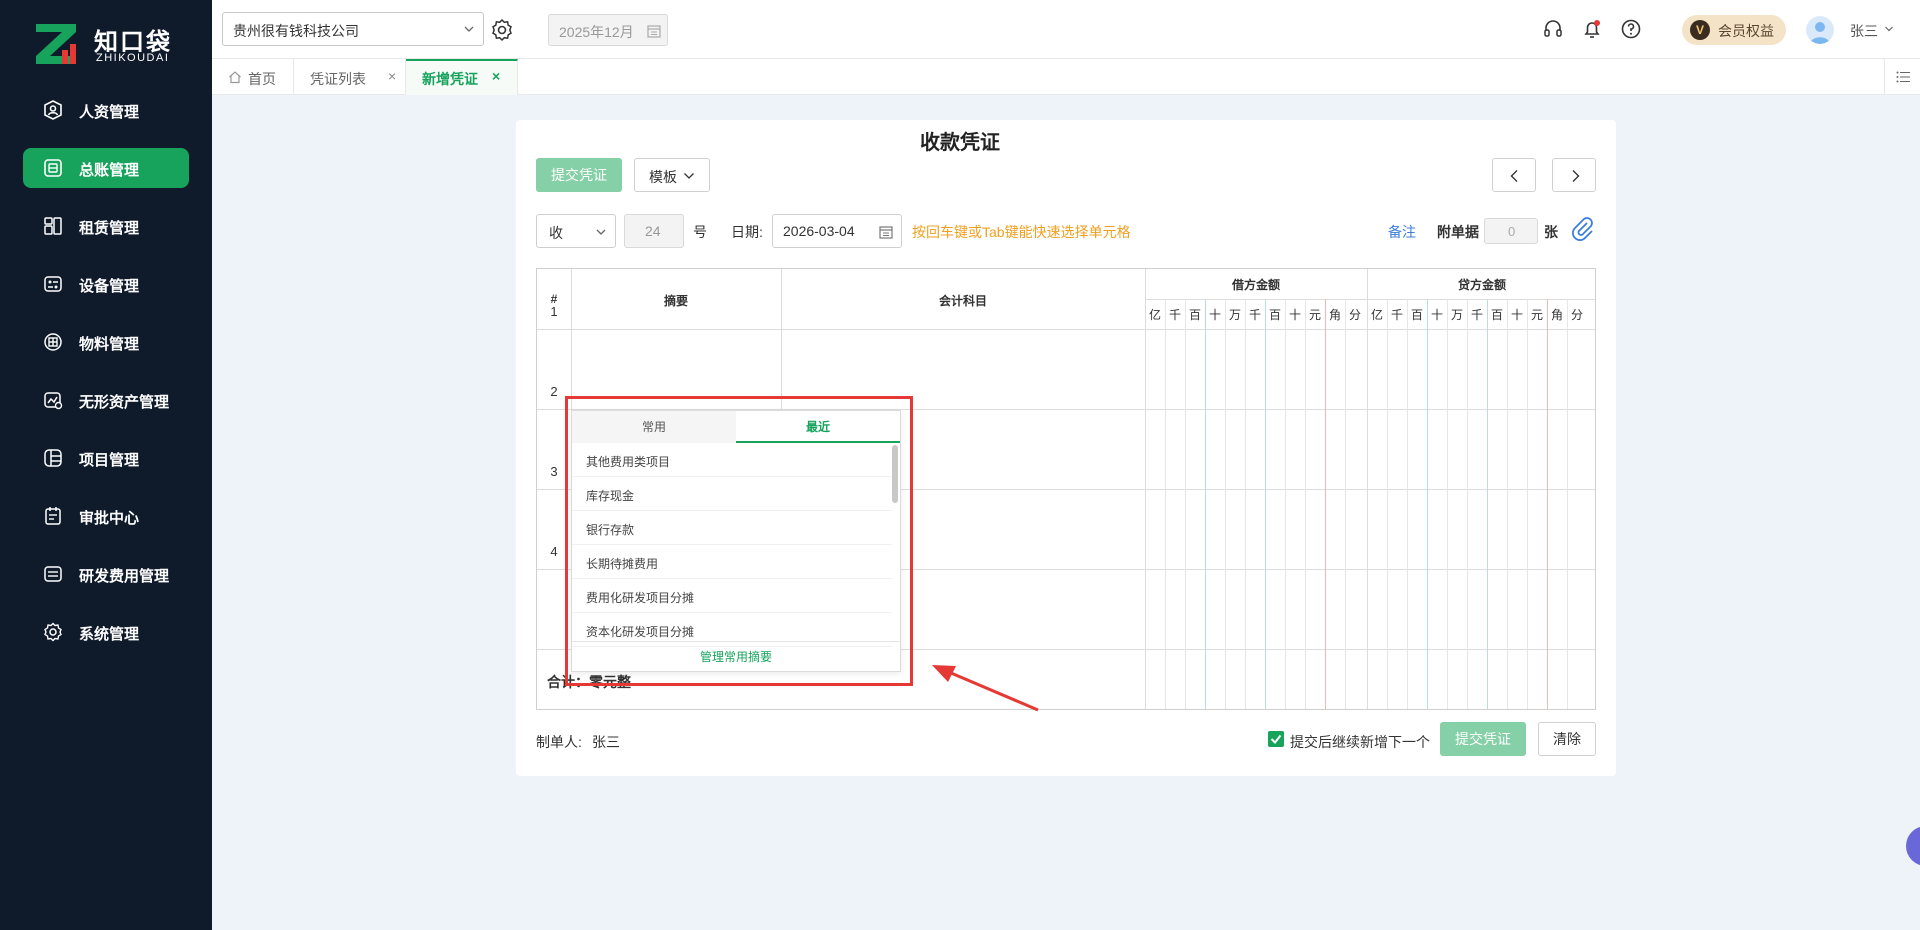 This screenshot has width=1920, height=930. I want to click on attachment-count-input: 0, so click(1511, 231).